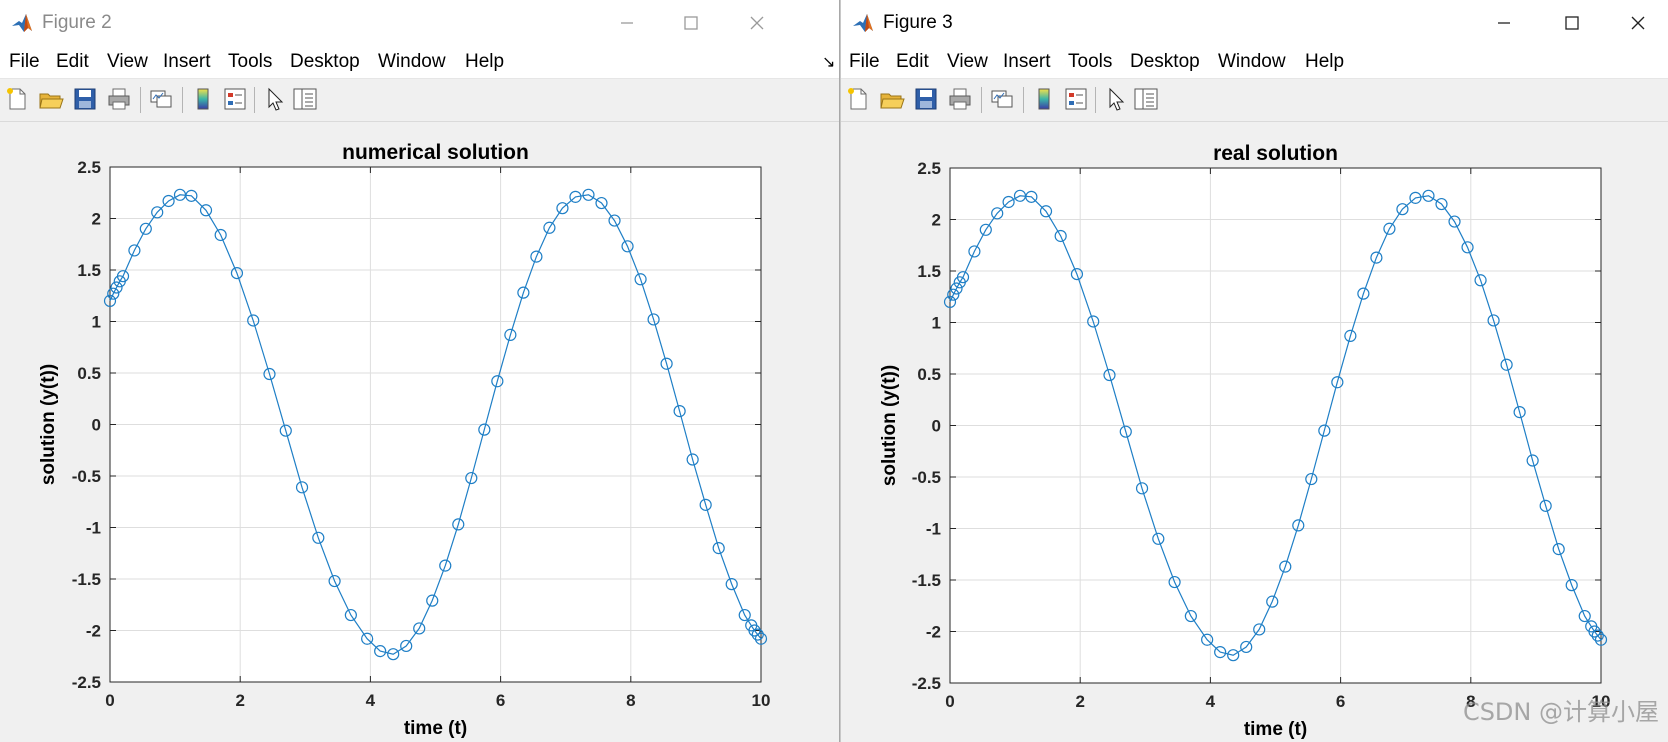 Image resolution: width=1668 pixels, height=742 pixels. I want to click on title-bar: Figure 3, so click(1254, 23).